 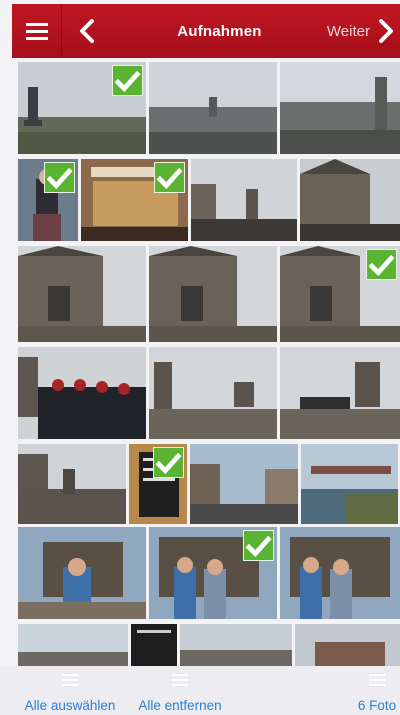 I want to click on next-chevron-icon, so click(x=386, y=31).